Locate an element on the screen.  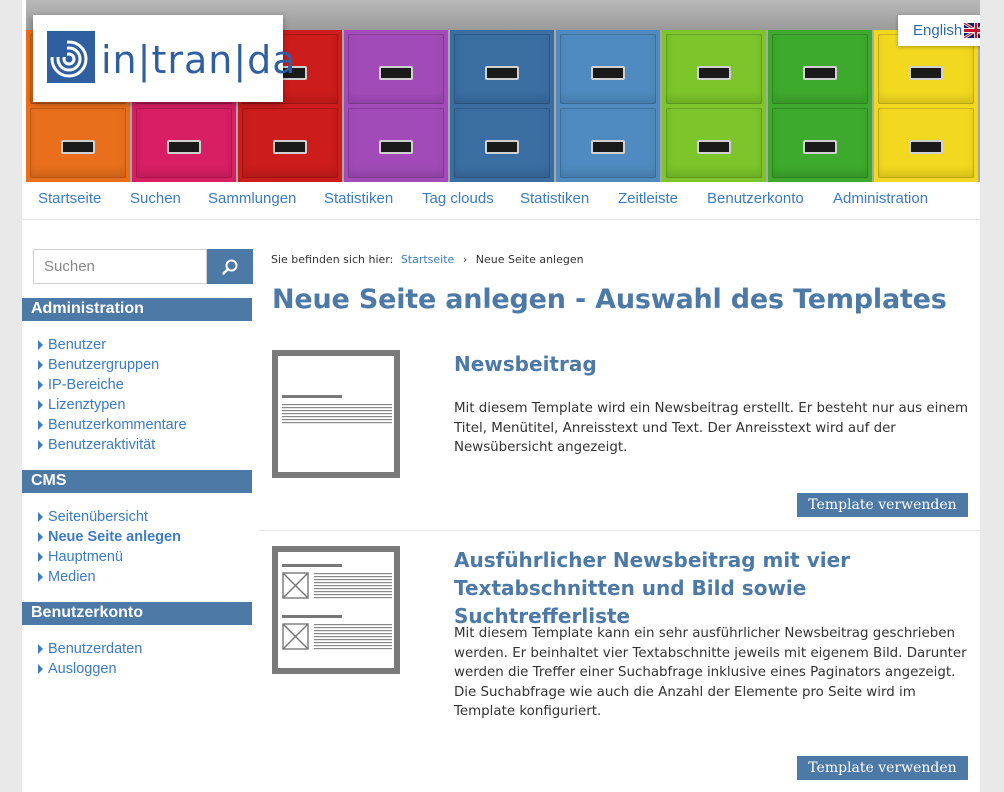
sidebar-search is located at coordinates (143, 266).